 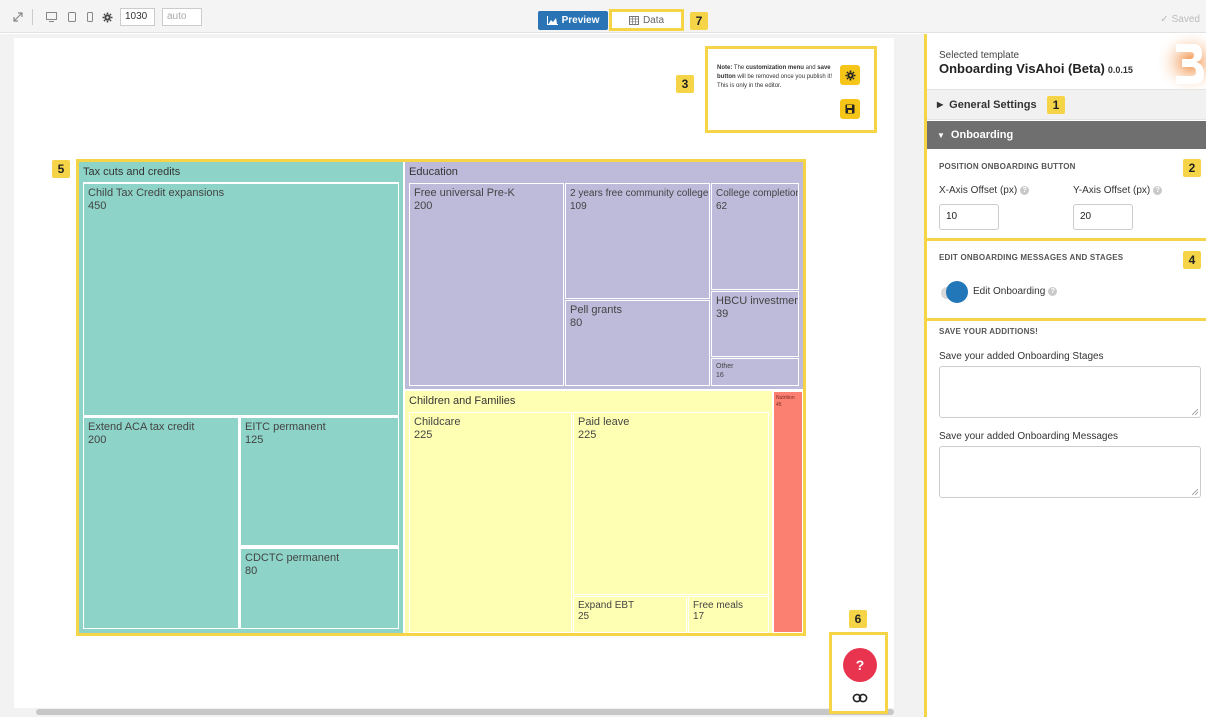 I want to click on check-icon: ✓, so click(x=1164, y=19).